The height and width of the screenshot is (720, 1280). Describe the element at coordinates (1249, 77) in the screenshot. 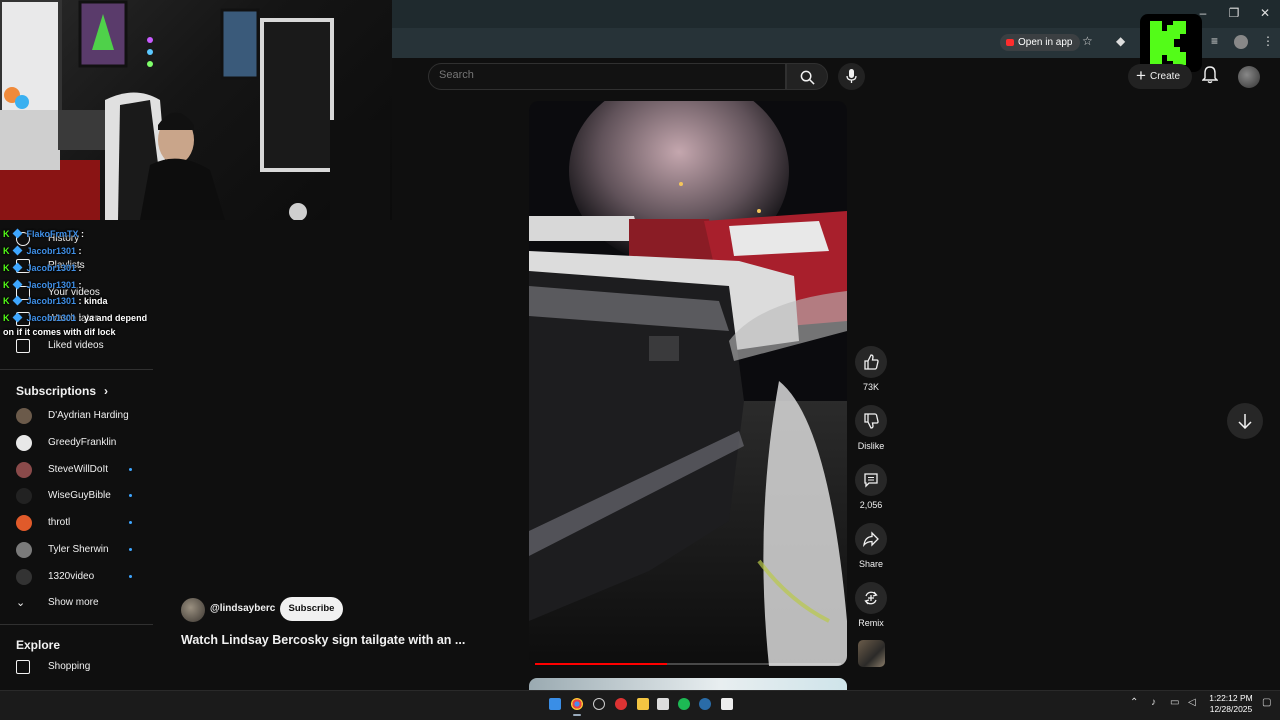

I see `account-avatar` at that location.